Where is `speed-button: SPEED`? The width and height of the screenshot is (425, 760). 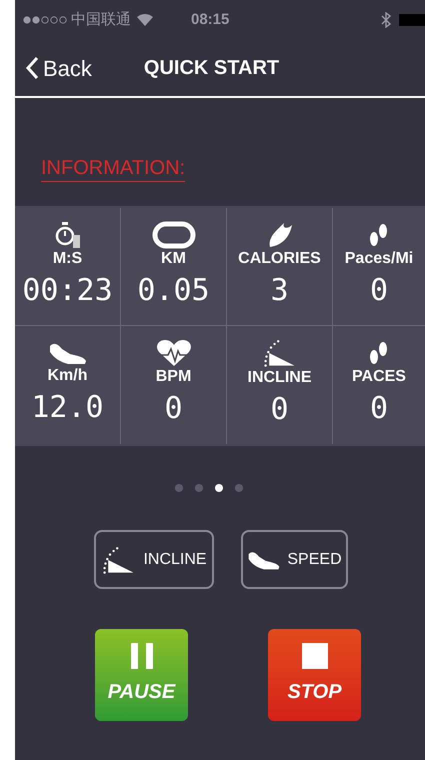 speed-button: SPEED is located at coordinates (294, 559).